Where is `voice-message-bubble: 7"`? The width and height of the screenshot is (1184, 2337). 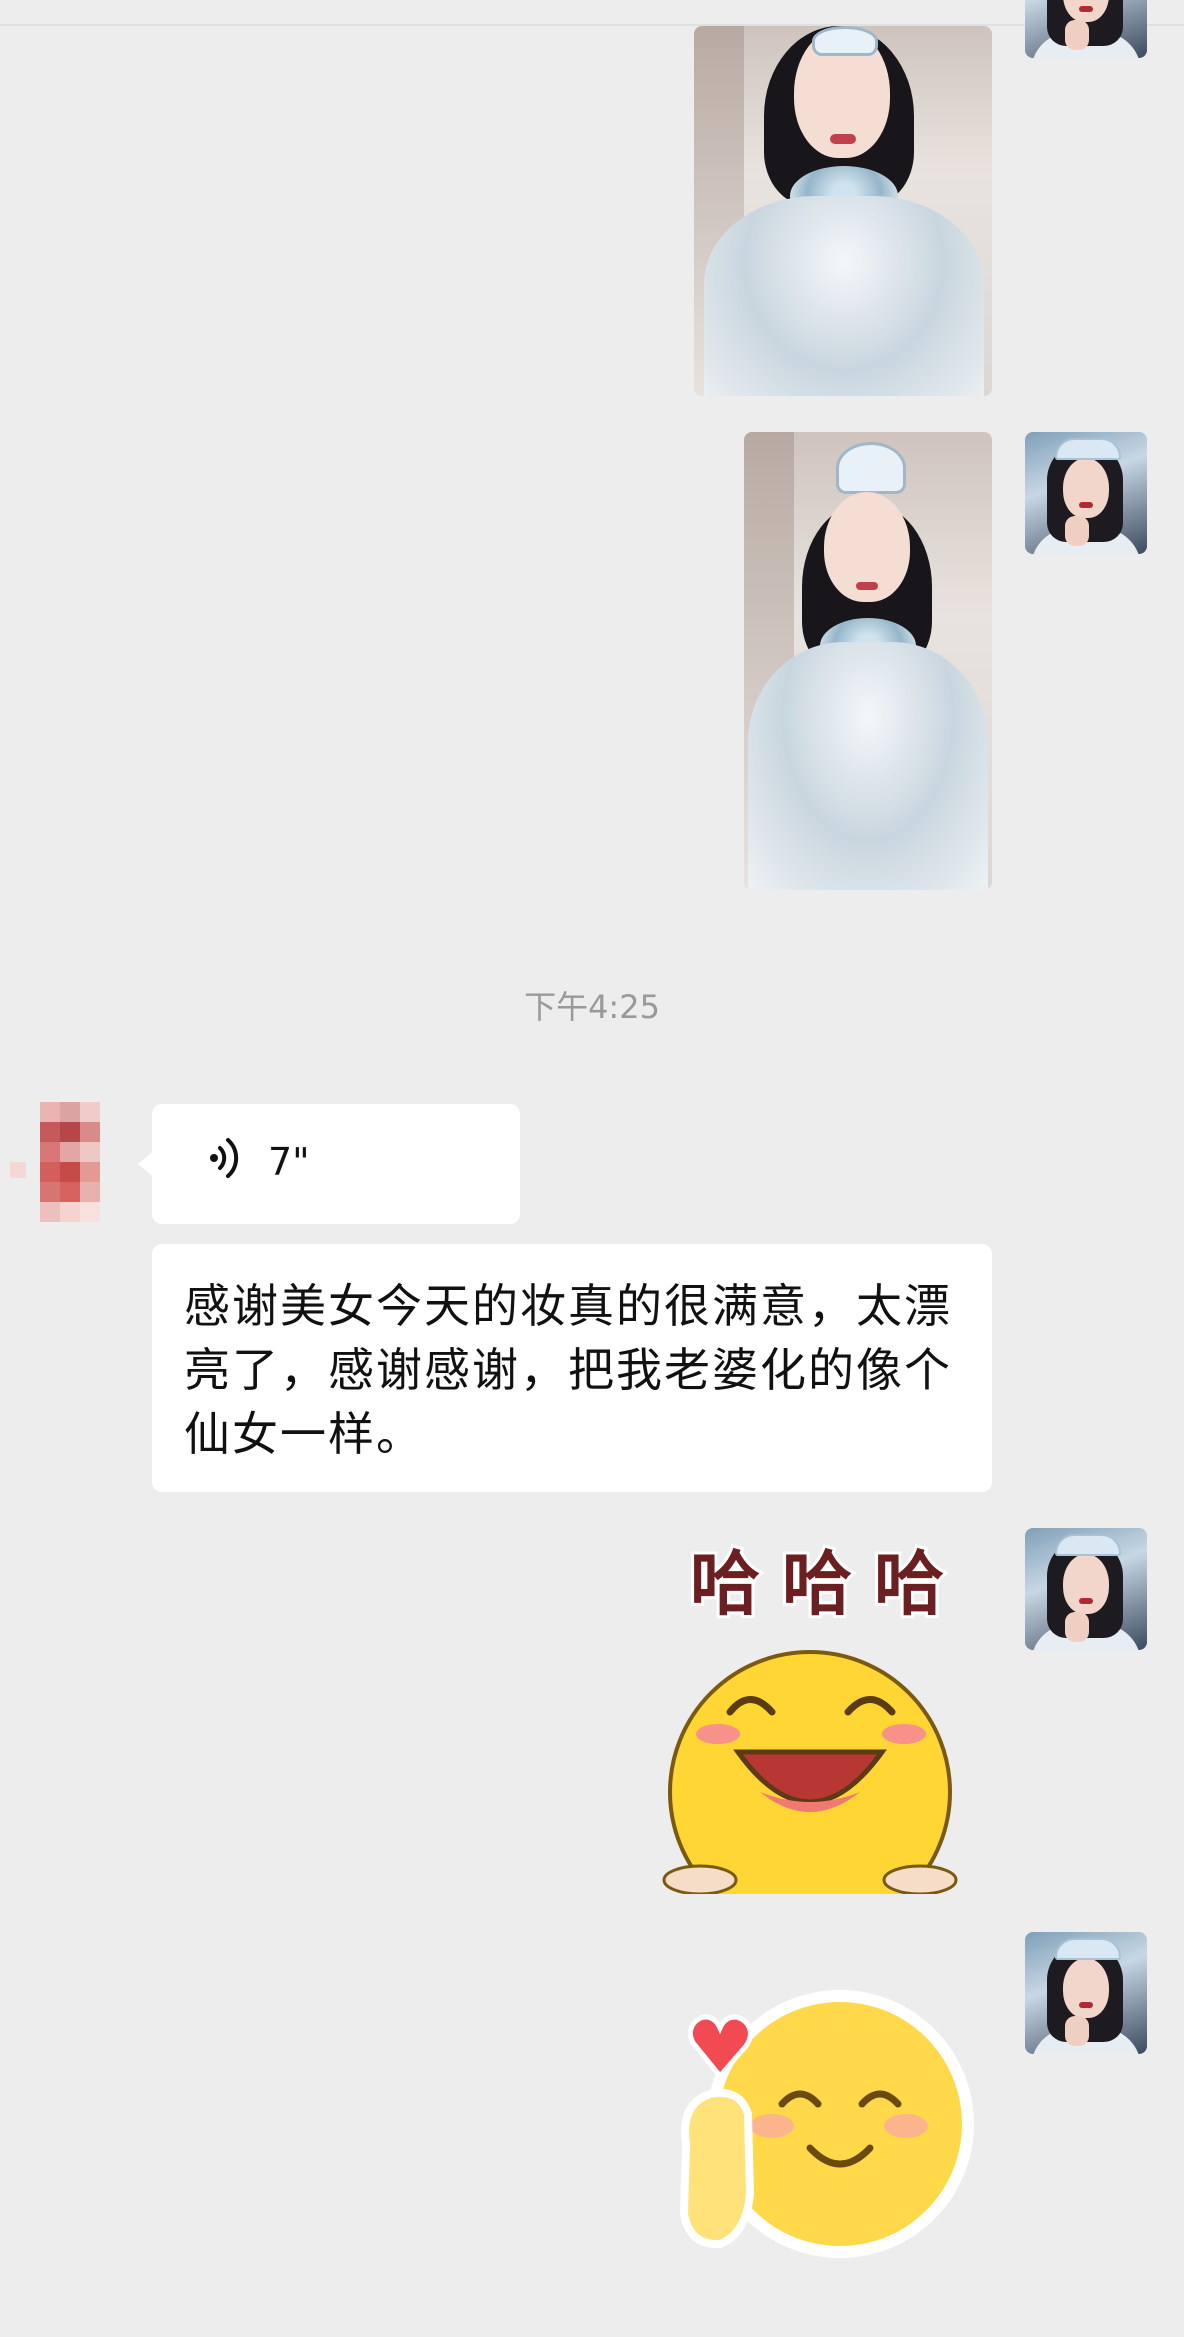 voice-message-bubble: 7" is located at coordinates (336, 1164).